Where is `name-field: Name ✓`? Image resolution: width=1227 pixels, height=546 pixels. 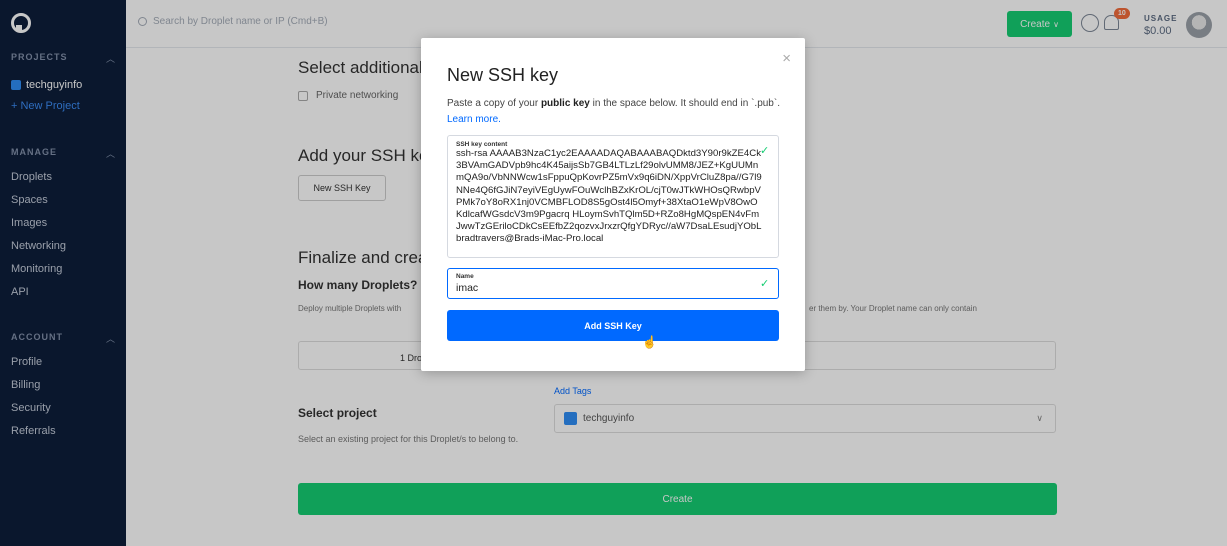 name-field: Name ✓ is located at coordinates (613, 283).